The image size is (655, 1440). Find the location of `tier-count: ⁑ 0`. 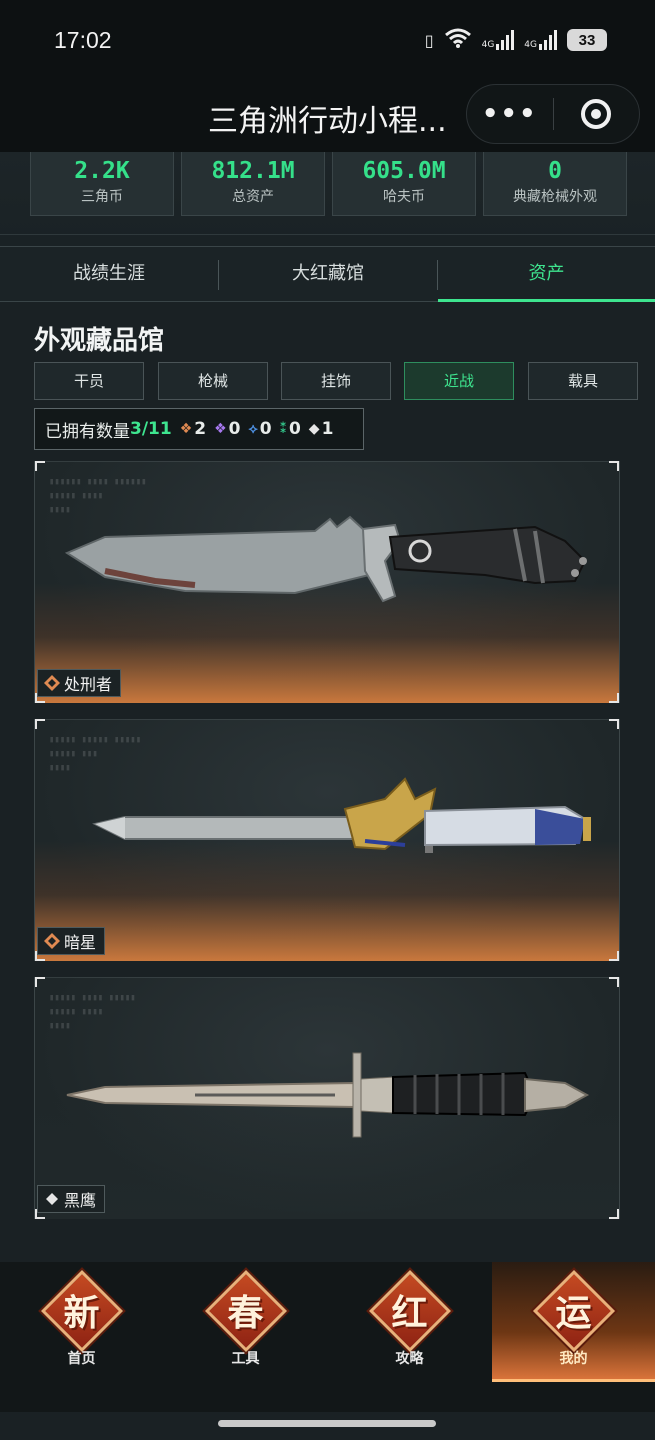

tier-count: ⁑ 0 is located at coordinates (290, 429).